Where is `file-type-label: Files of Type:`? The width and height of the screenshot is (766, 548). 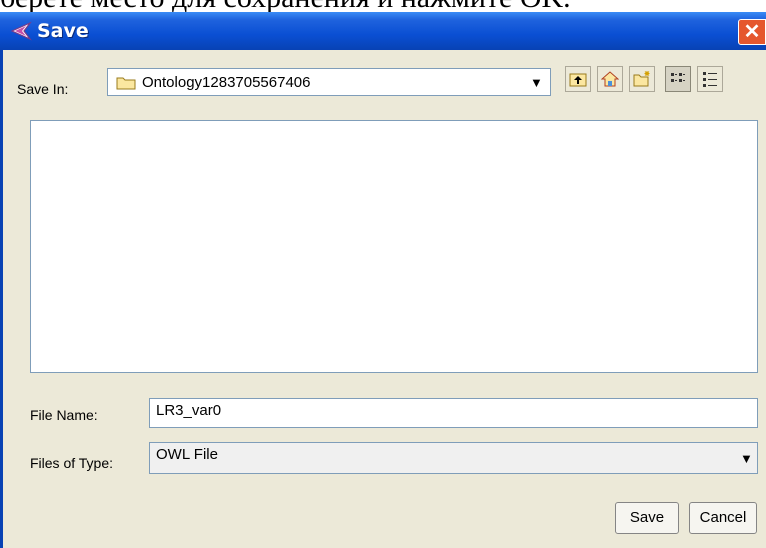 file-type-label: Files of Type: is located at coordinates (72, 463).